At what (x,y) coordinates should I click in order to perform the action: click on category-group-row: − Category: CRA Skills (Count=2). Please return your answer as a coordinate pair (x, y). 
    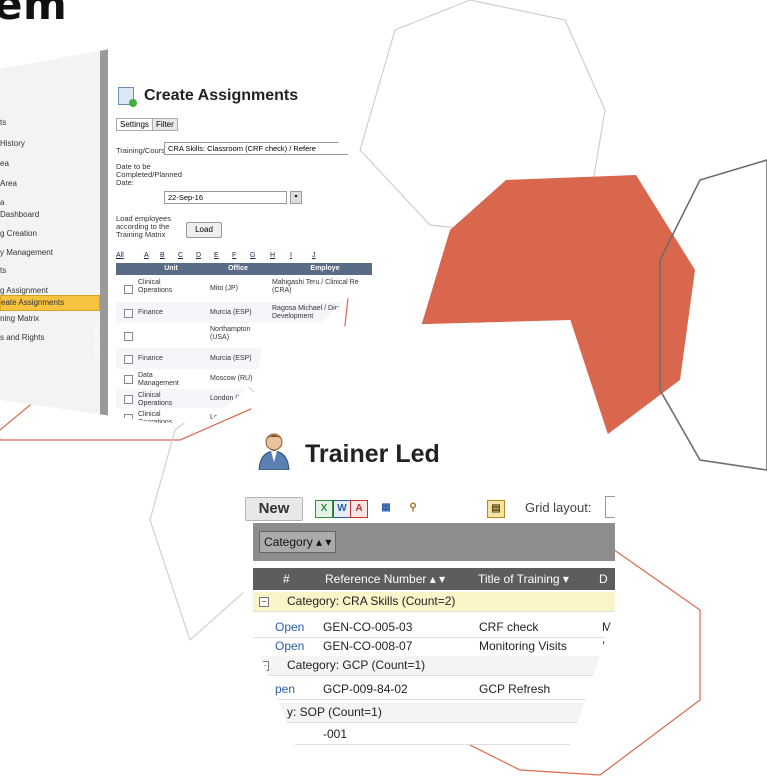
    Looking at the image, I should click on (434, 602).